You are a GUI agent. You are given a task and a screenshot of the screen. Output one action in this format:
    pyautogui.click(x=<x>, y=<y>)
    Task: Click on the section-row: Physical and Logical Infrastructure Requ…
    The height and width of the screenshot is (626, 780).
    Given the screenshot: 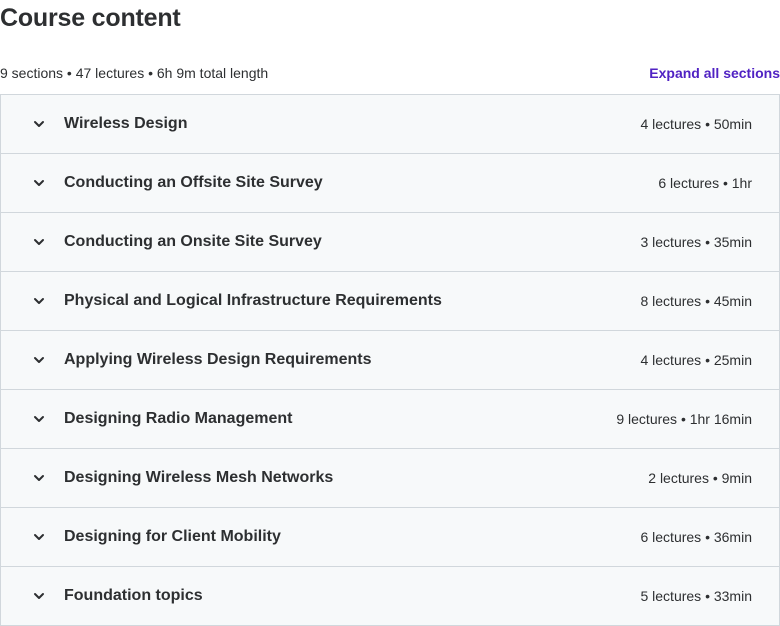 What is the action you would take?
    pyautogui.click(x=390, y=301)
    